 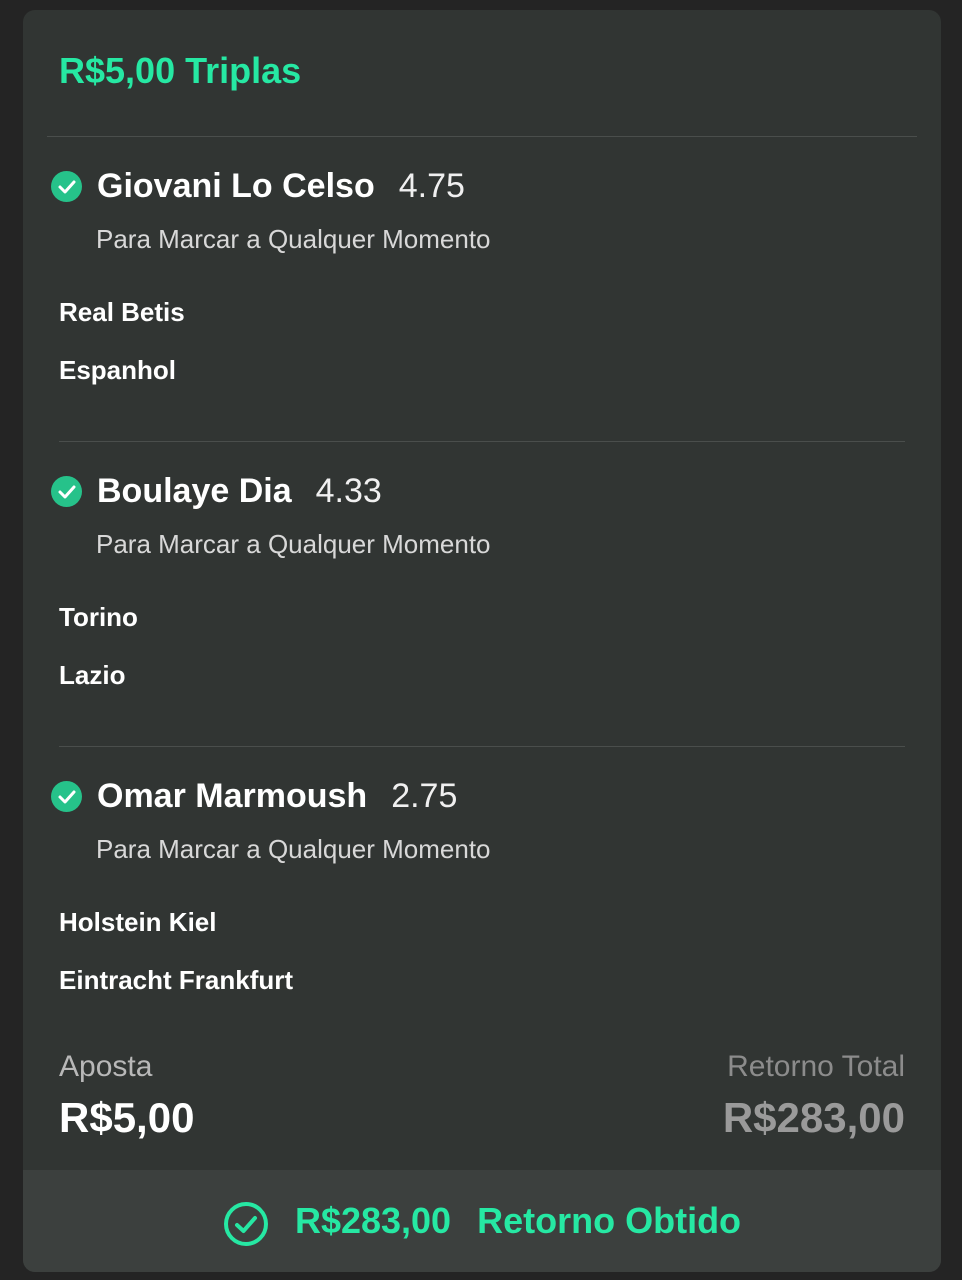 What do you see at coordinates (127, 1117) in the screenshot?
I see `stake-value: R$5,00` at bounding box center [127, 1117].